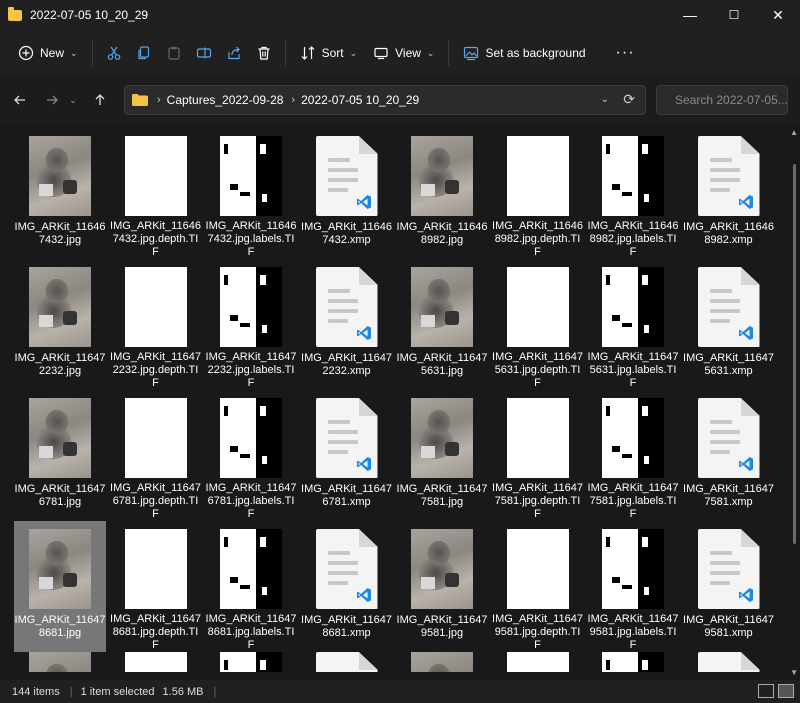  I want to click on large-icons-view-icon, so click(786, 691).